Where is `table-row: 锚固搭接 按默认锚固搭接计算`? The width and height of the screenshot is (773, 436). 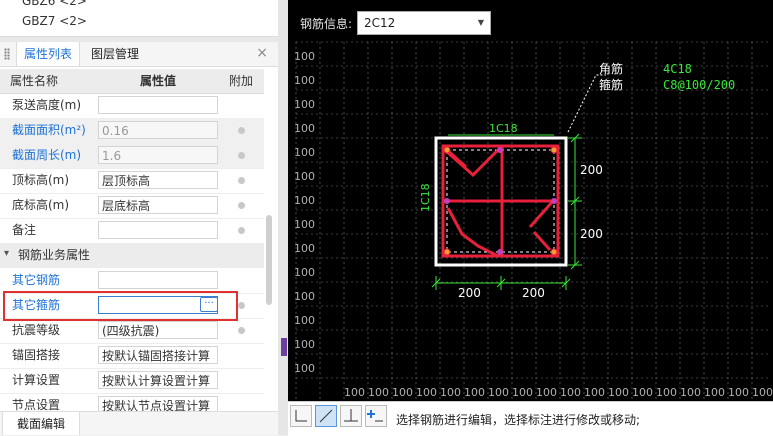 table-row: 锚固搭接 按默认锚固搭接计算 is located at coordinates (132, 356).